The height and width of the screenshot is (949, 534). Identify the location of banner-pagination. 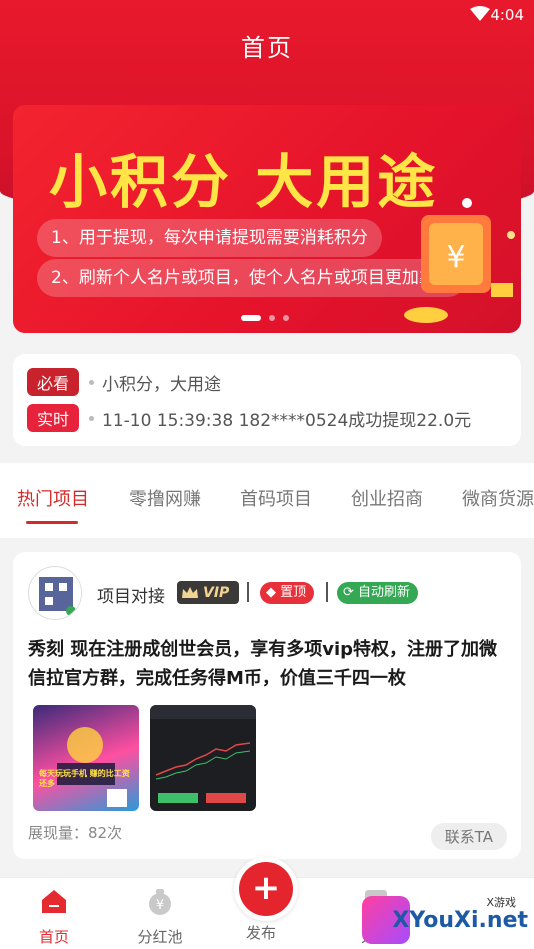
(265, 318).